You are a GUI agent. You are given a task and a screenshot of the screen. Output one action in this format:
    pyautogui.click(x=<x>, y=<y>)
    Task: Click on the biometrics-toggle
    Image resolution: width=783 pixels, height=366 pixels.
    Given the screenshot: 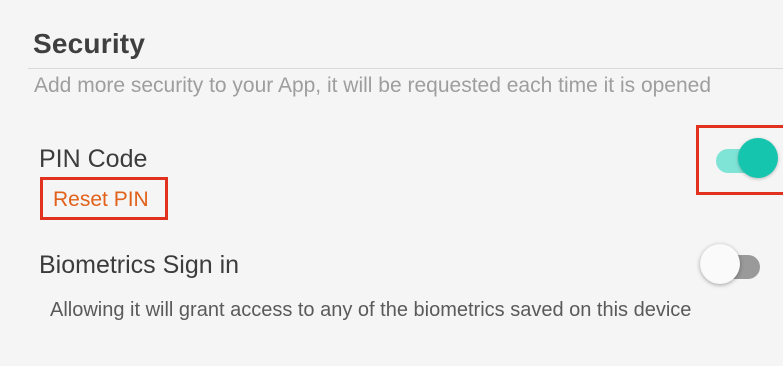 What is the action you would take?
    pyautogui.click(x=730, y=266)
    